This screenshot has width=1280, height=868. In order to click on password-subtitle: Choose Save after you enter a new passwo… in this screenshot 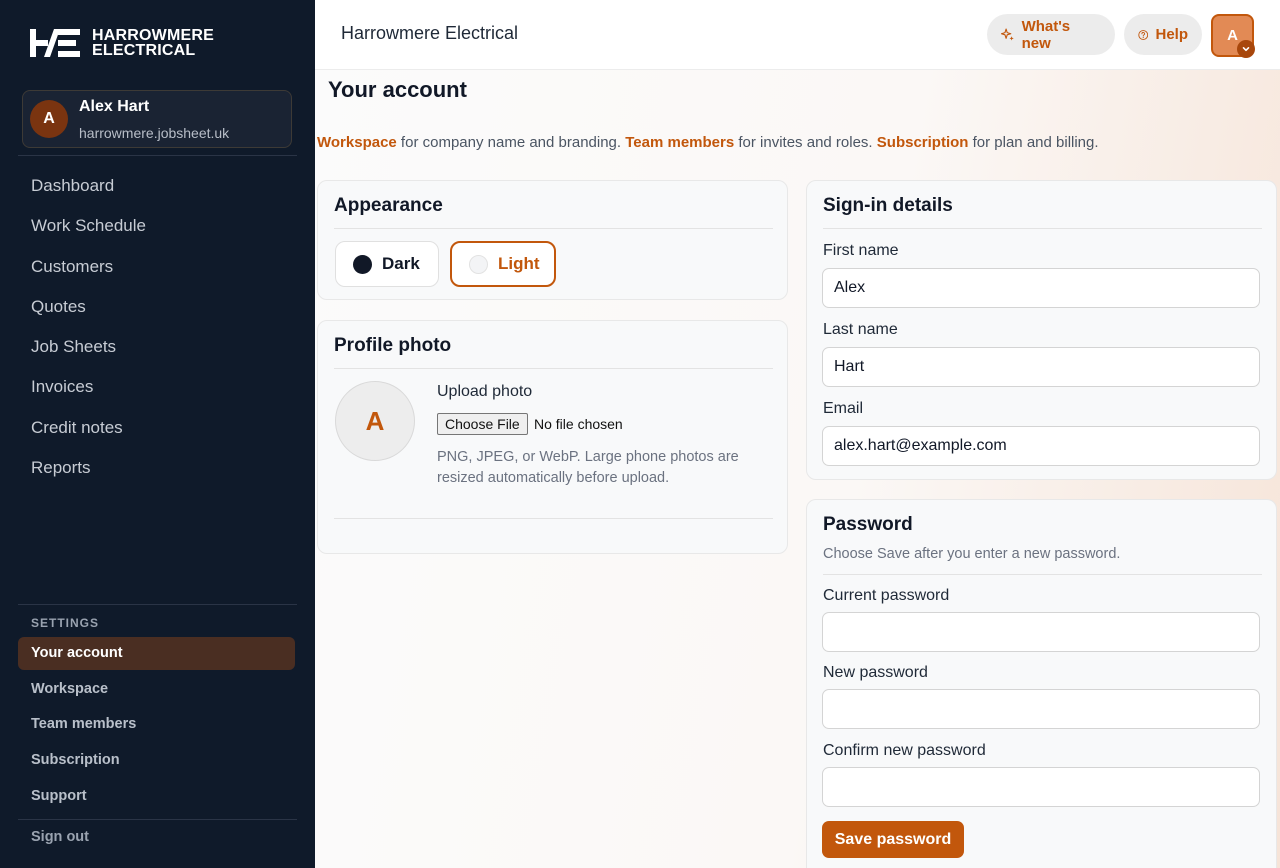, I will do `click(972, 554)`.